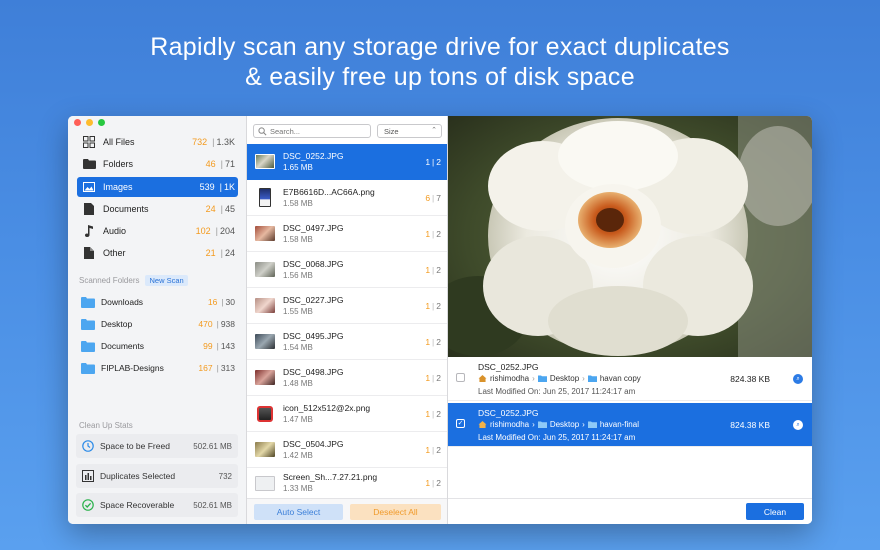 The width and height of the screenshot is (880, 550). I want to click on duplicate-count: 46, so click(210, 164).